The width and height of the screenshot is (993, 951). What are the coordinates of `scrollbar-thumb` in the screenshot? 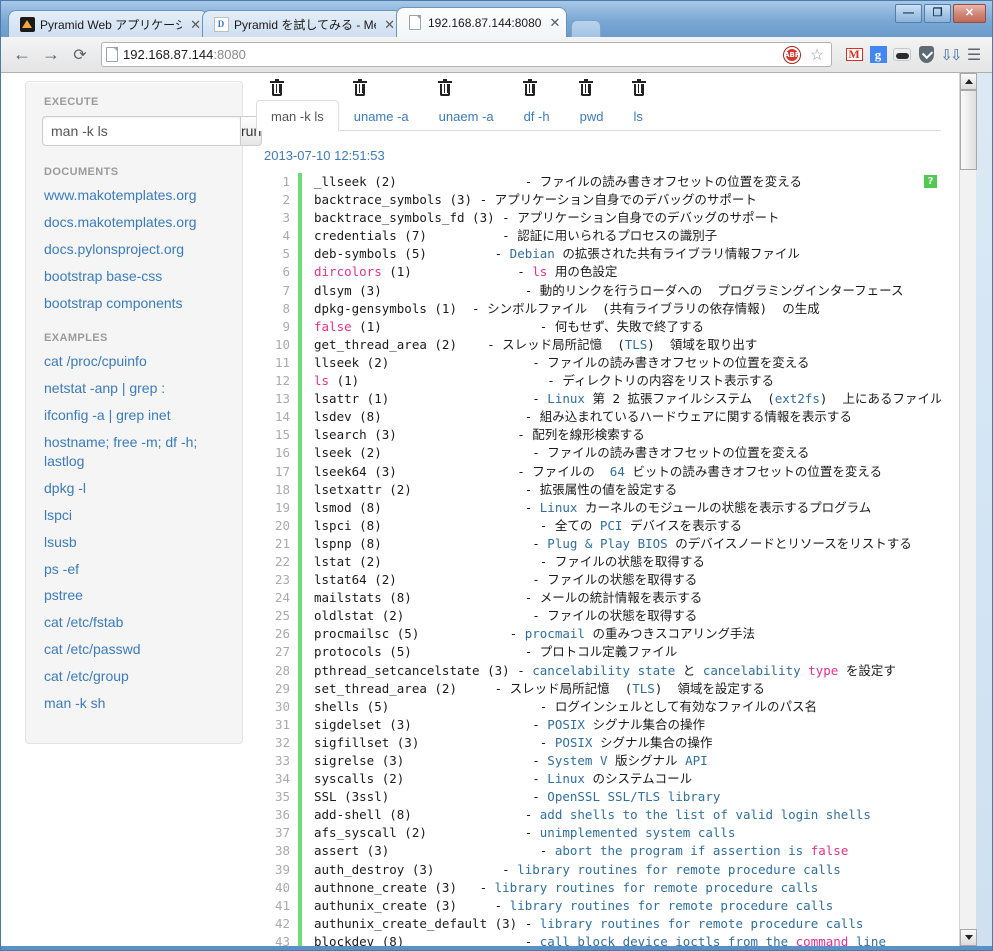 It's located at (968, 130).